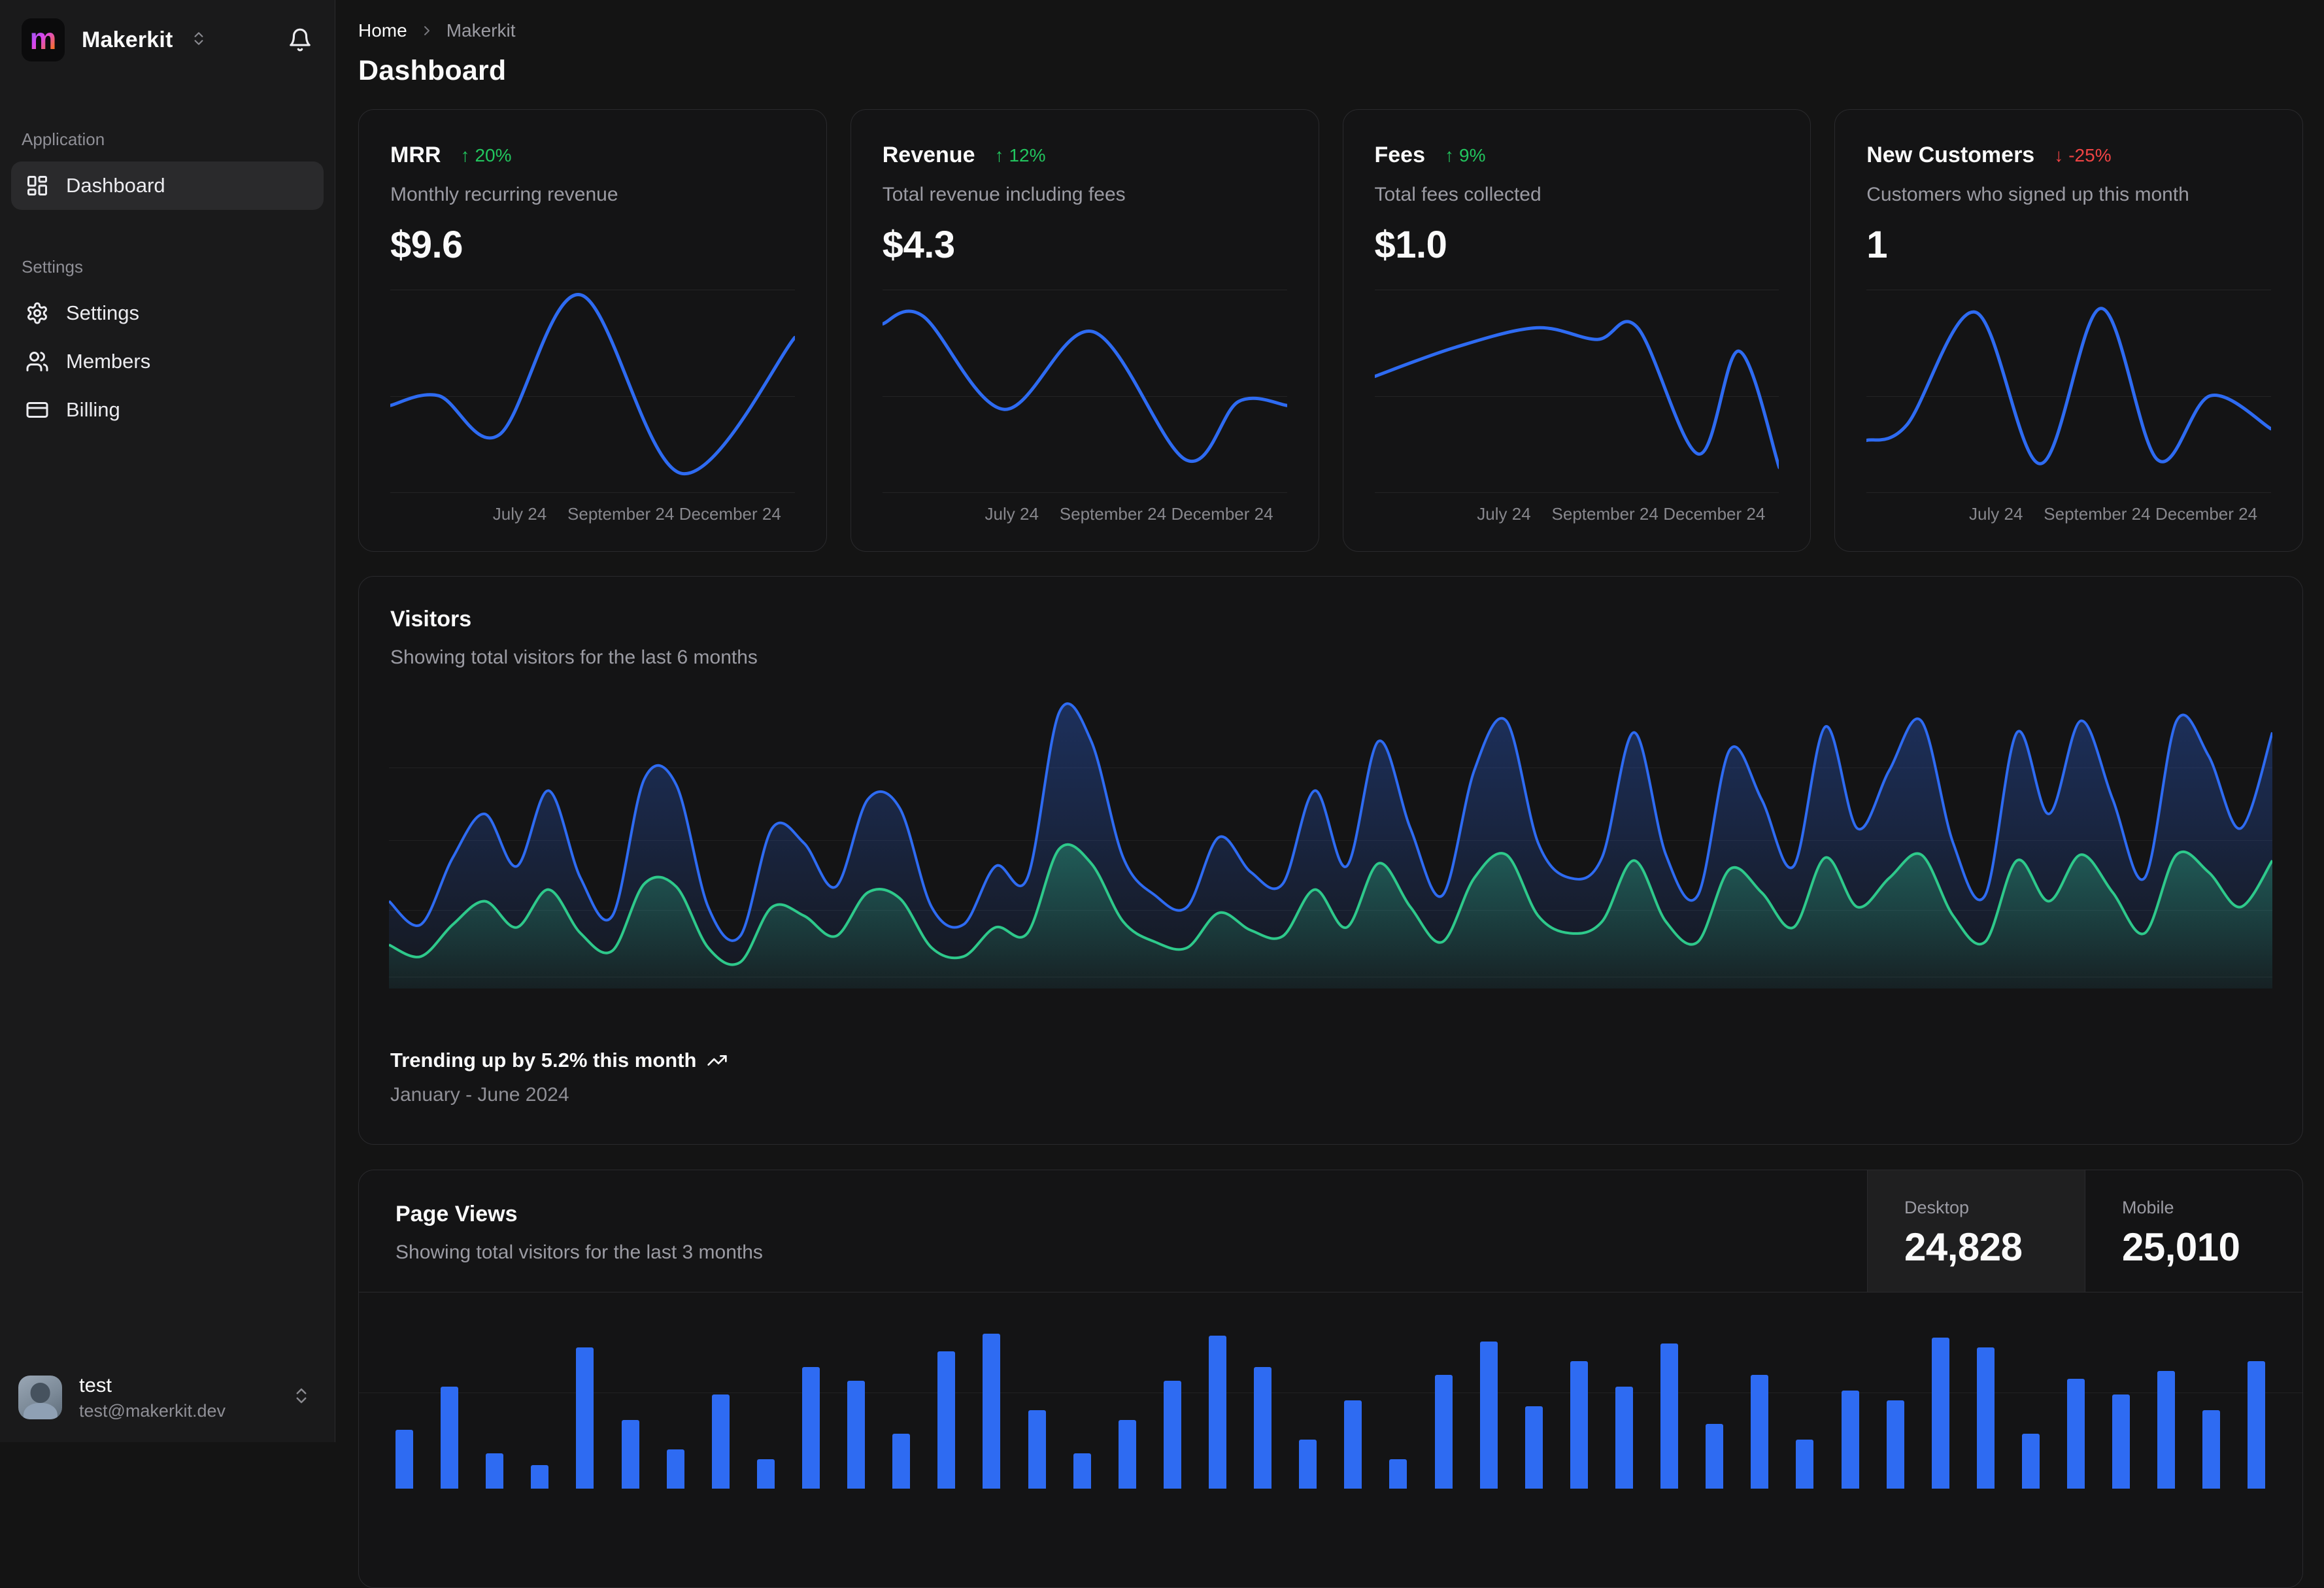 Image resolution: width=2324 pixels, height=1588 pixels. I want to click on credit-card-icon, so click(37, 410).